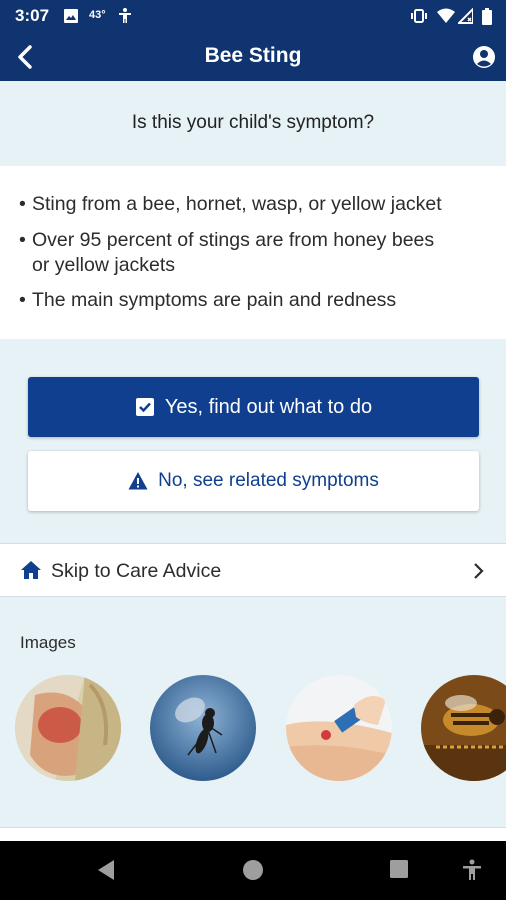  I want to click on sting-redness-photo, so click(68, 728).